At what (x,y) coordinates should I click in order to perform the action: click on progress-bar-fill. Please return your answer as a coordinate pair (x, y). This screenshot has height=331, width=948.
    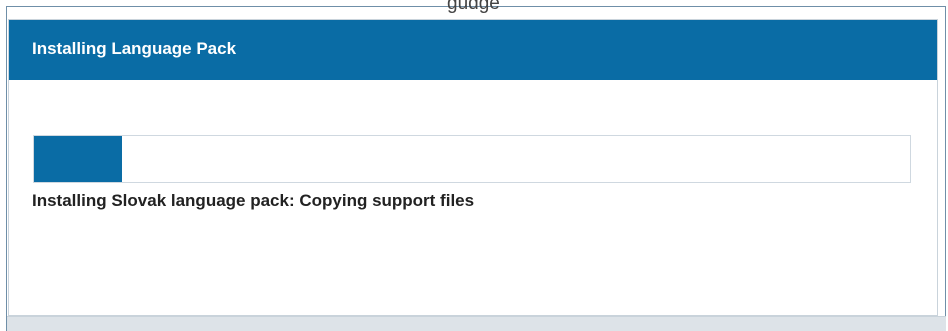
    Looking at the image, I should click on (78, 159).